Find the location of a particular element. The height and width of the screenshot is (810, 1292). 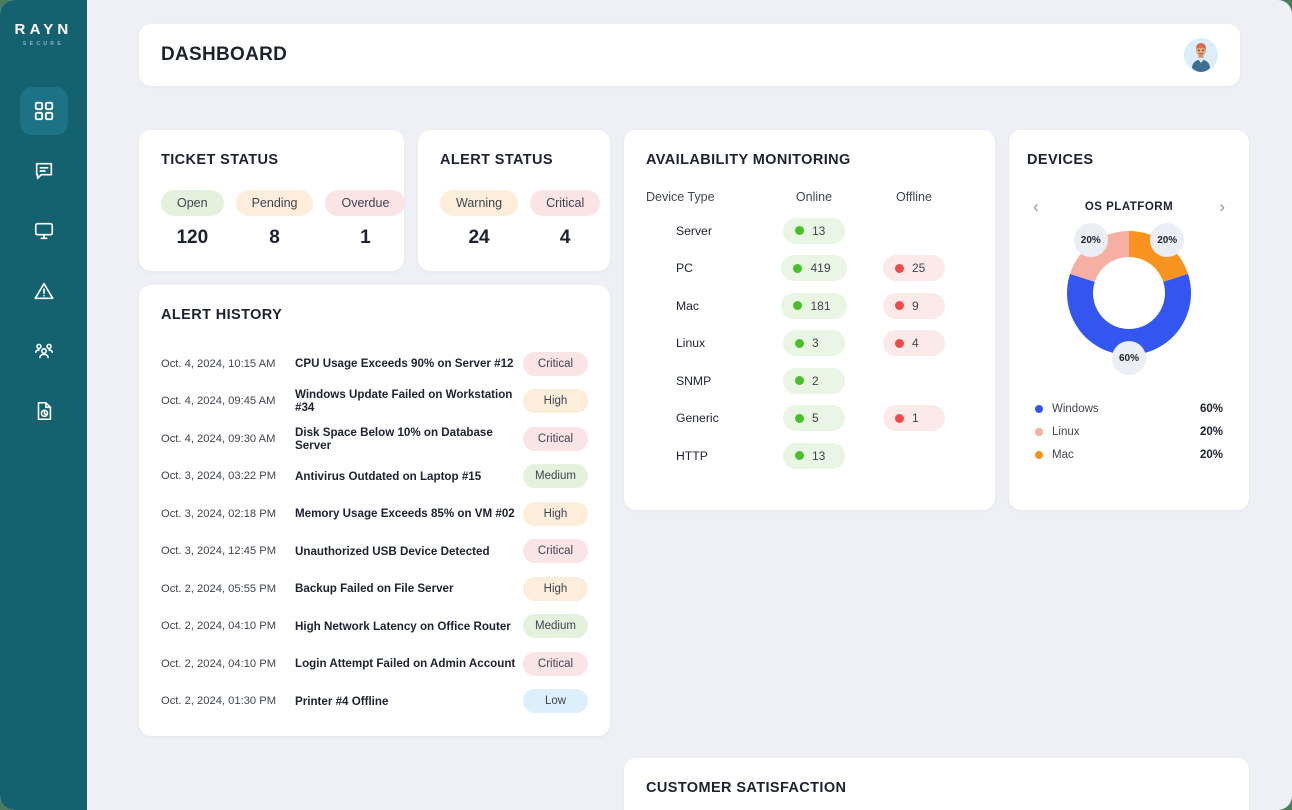

offline-cell: 25 is located at coordinates (914, 268).